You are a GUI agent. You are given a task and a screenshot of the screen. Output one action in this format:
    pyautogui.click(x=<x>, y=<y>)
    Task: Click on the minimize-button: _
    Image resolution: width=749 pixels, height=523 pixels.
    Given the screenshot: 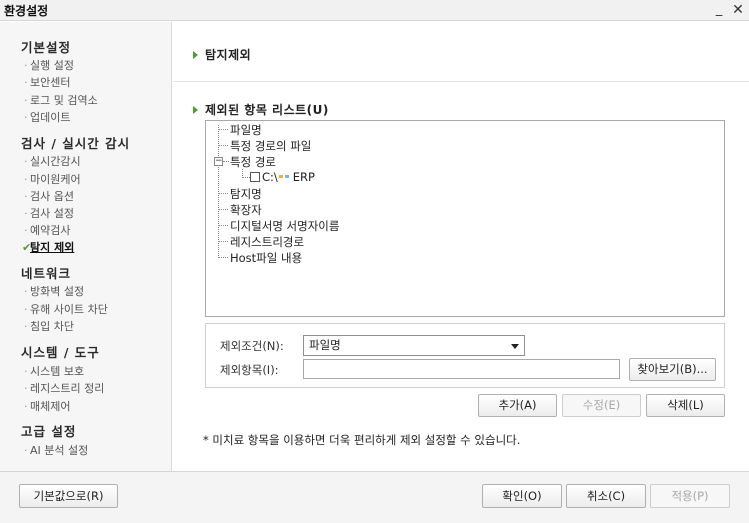 What is the action you would take?
    pyautogui.click(x=719, y=10)
    